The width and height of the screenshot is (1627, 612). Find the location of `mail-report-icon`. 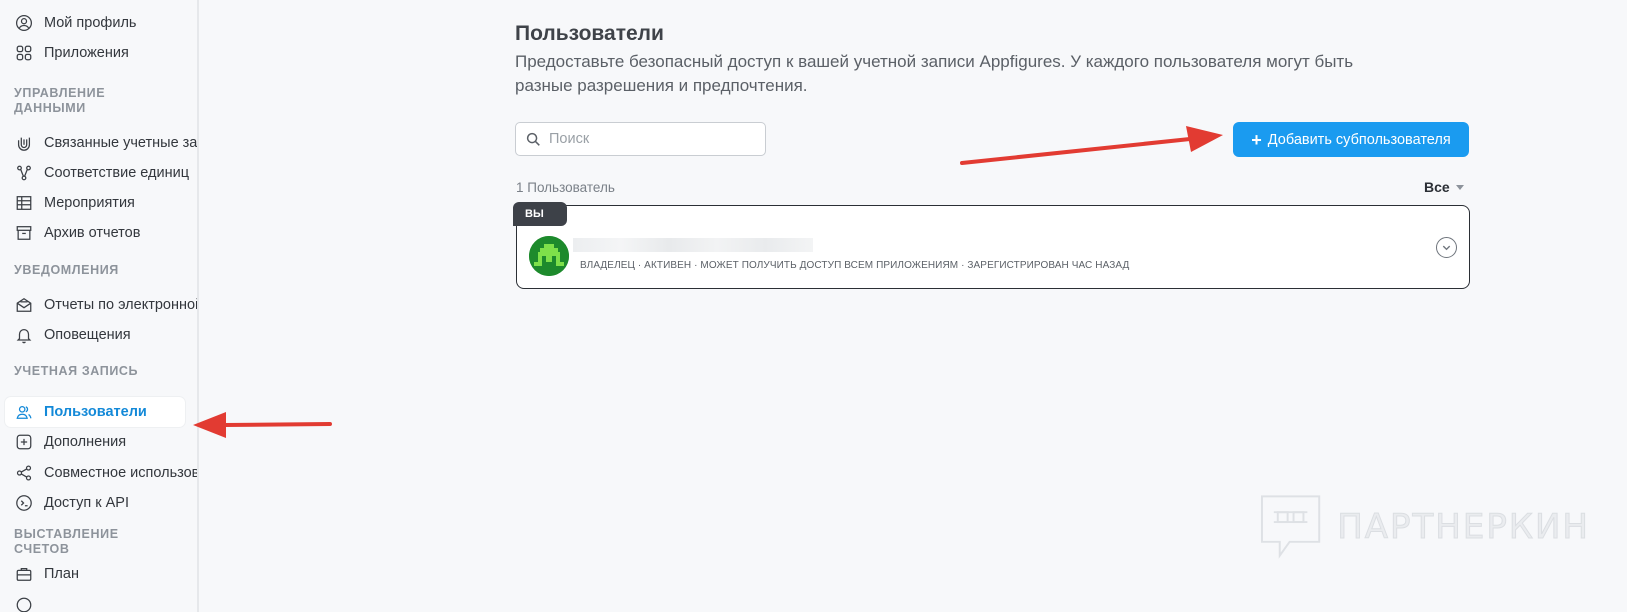

mail-report-icon is located at coordinates (24, 305).